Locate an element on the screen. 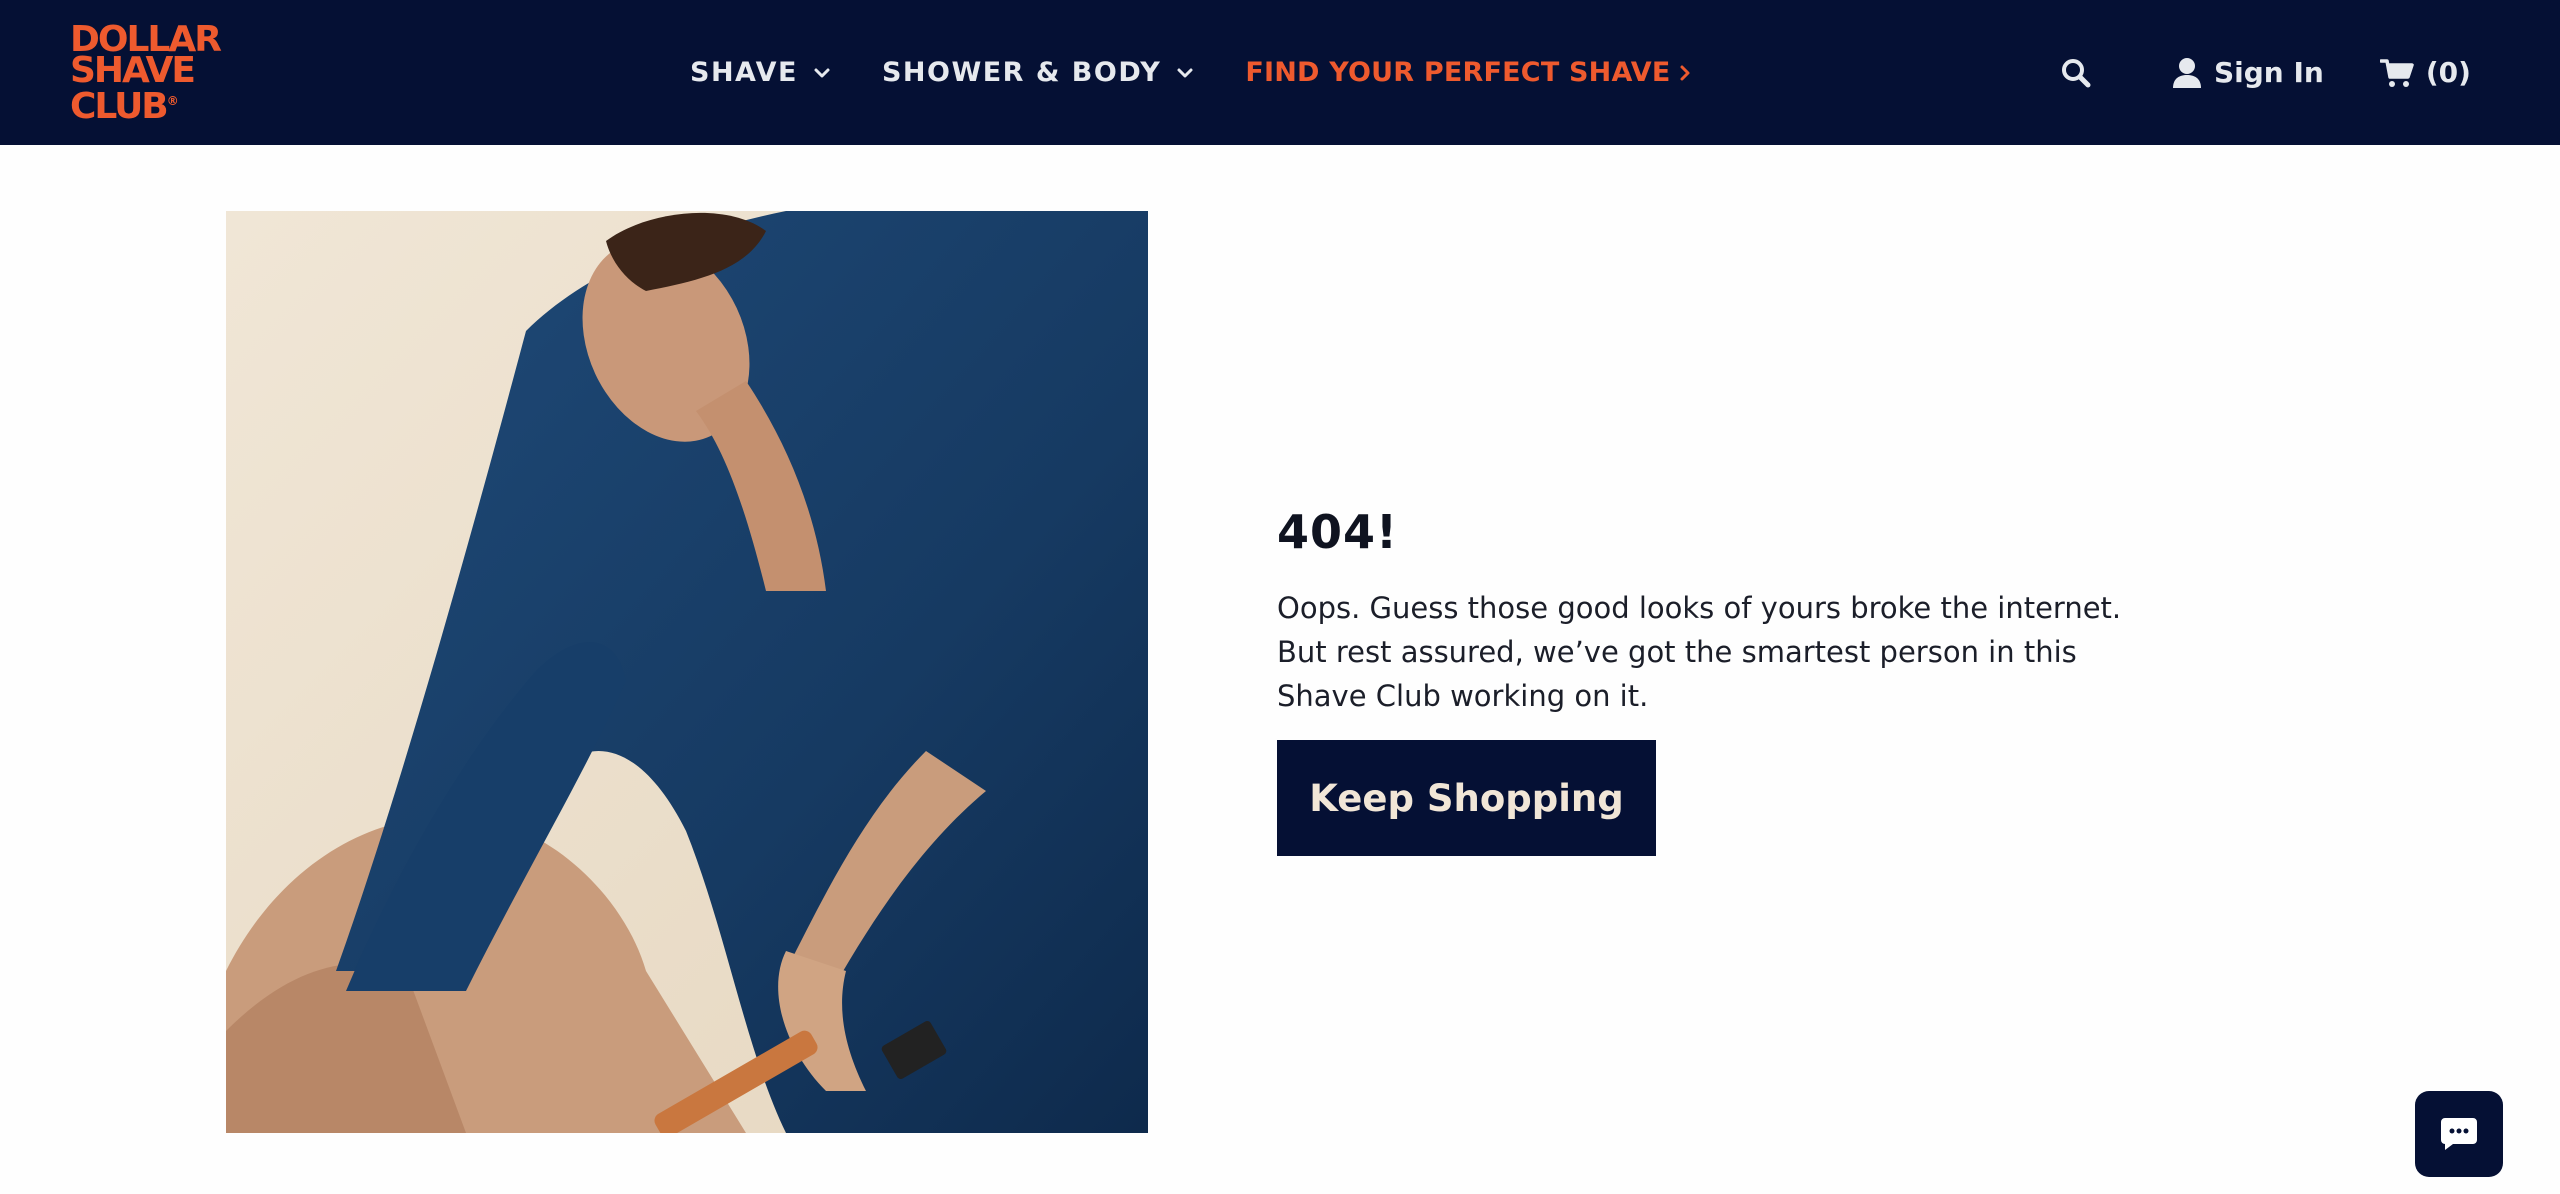  cart-link: (0) is located at coordinates (2425, 72).